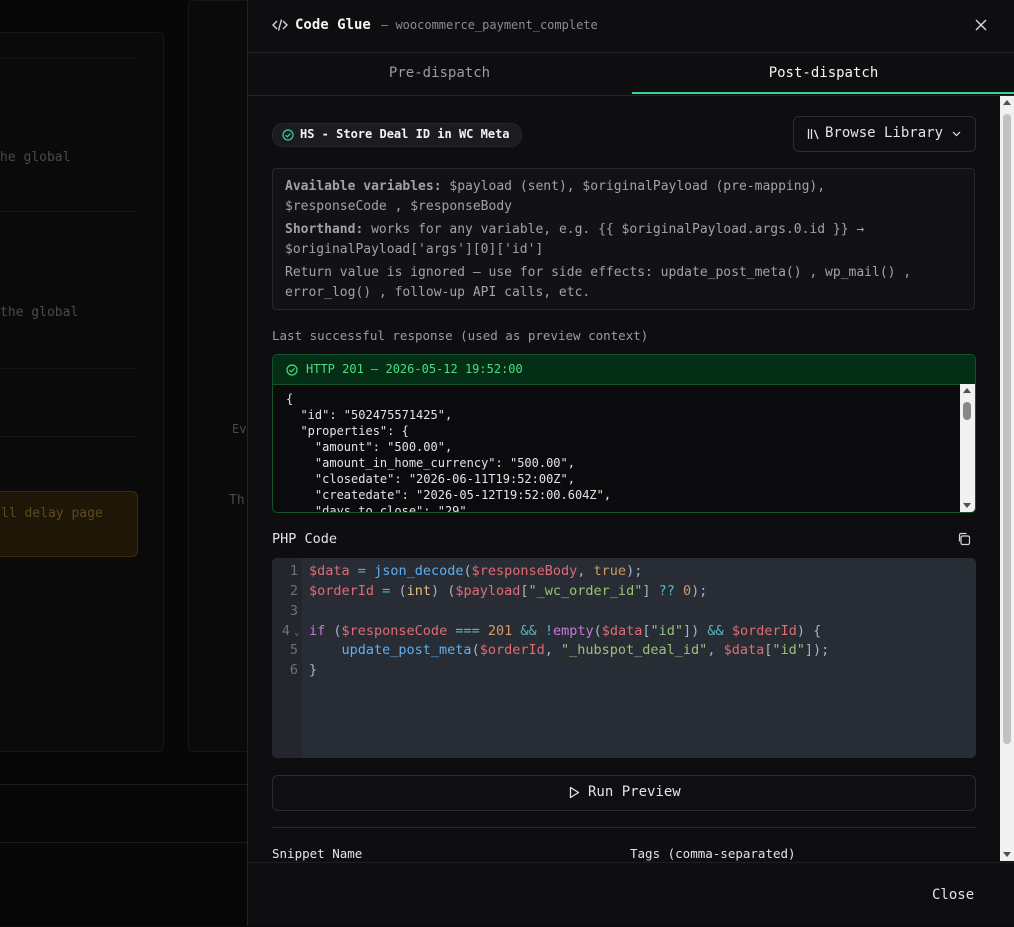 The width and height of the screenshot is (1014, 927). I want to click on available-vars-text: $responseCode , $responseBody, so click(398, 206).